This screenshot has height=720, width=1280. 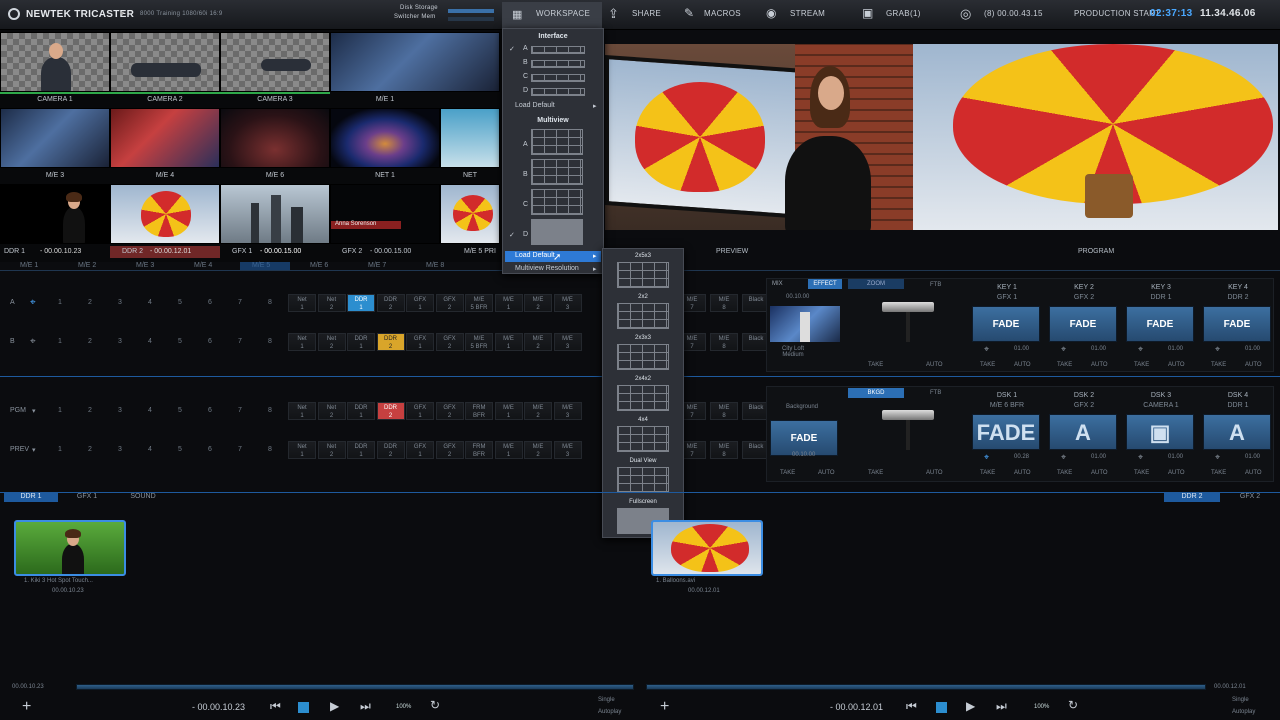 I want to click on keys-fade-button-3: FADE, so click(x=1160, y=324).